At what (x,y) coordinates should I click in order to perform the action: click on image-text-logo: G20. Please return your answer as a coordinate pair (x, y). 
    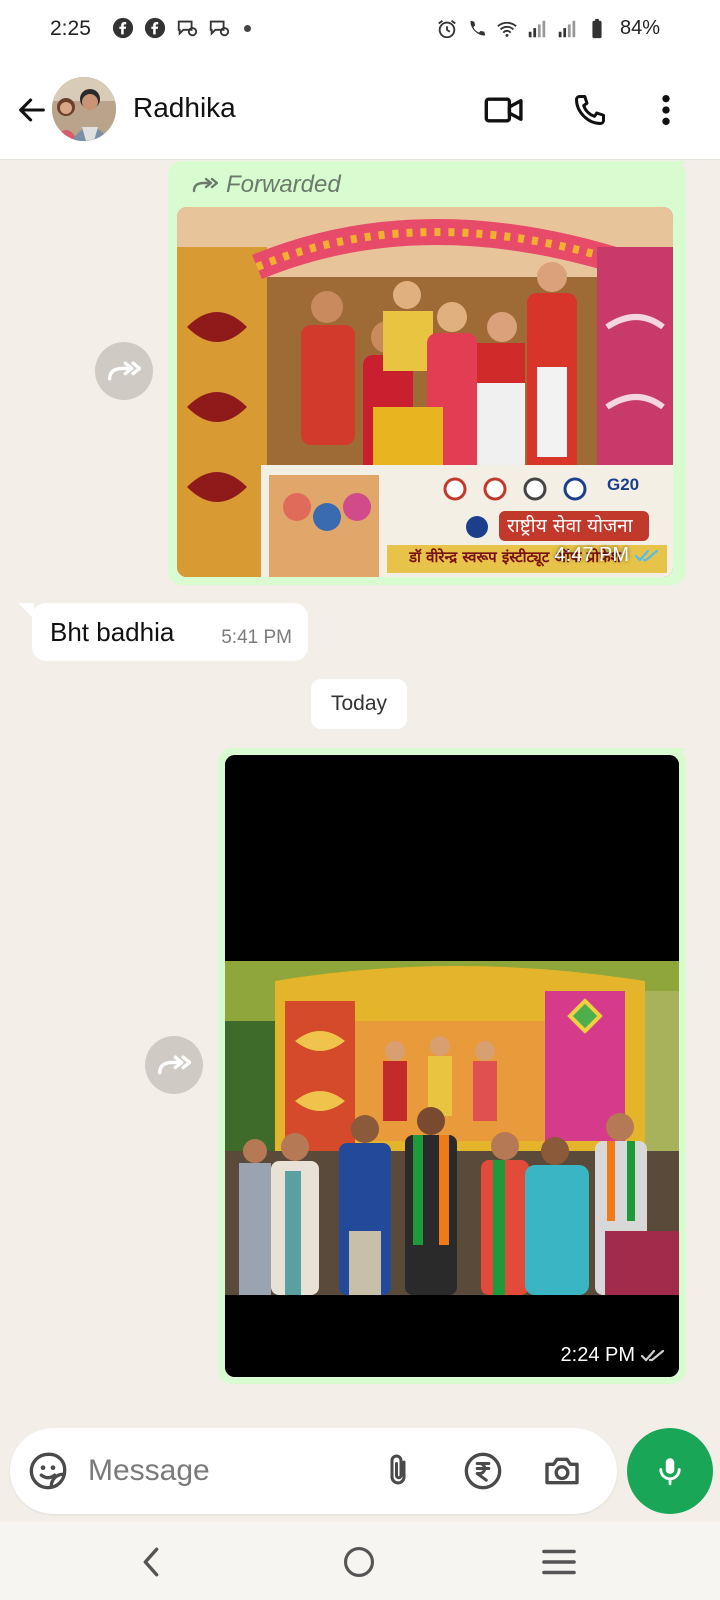
    Looking at the image, I should click on (623, 484).